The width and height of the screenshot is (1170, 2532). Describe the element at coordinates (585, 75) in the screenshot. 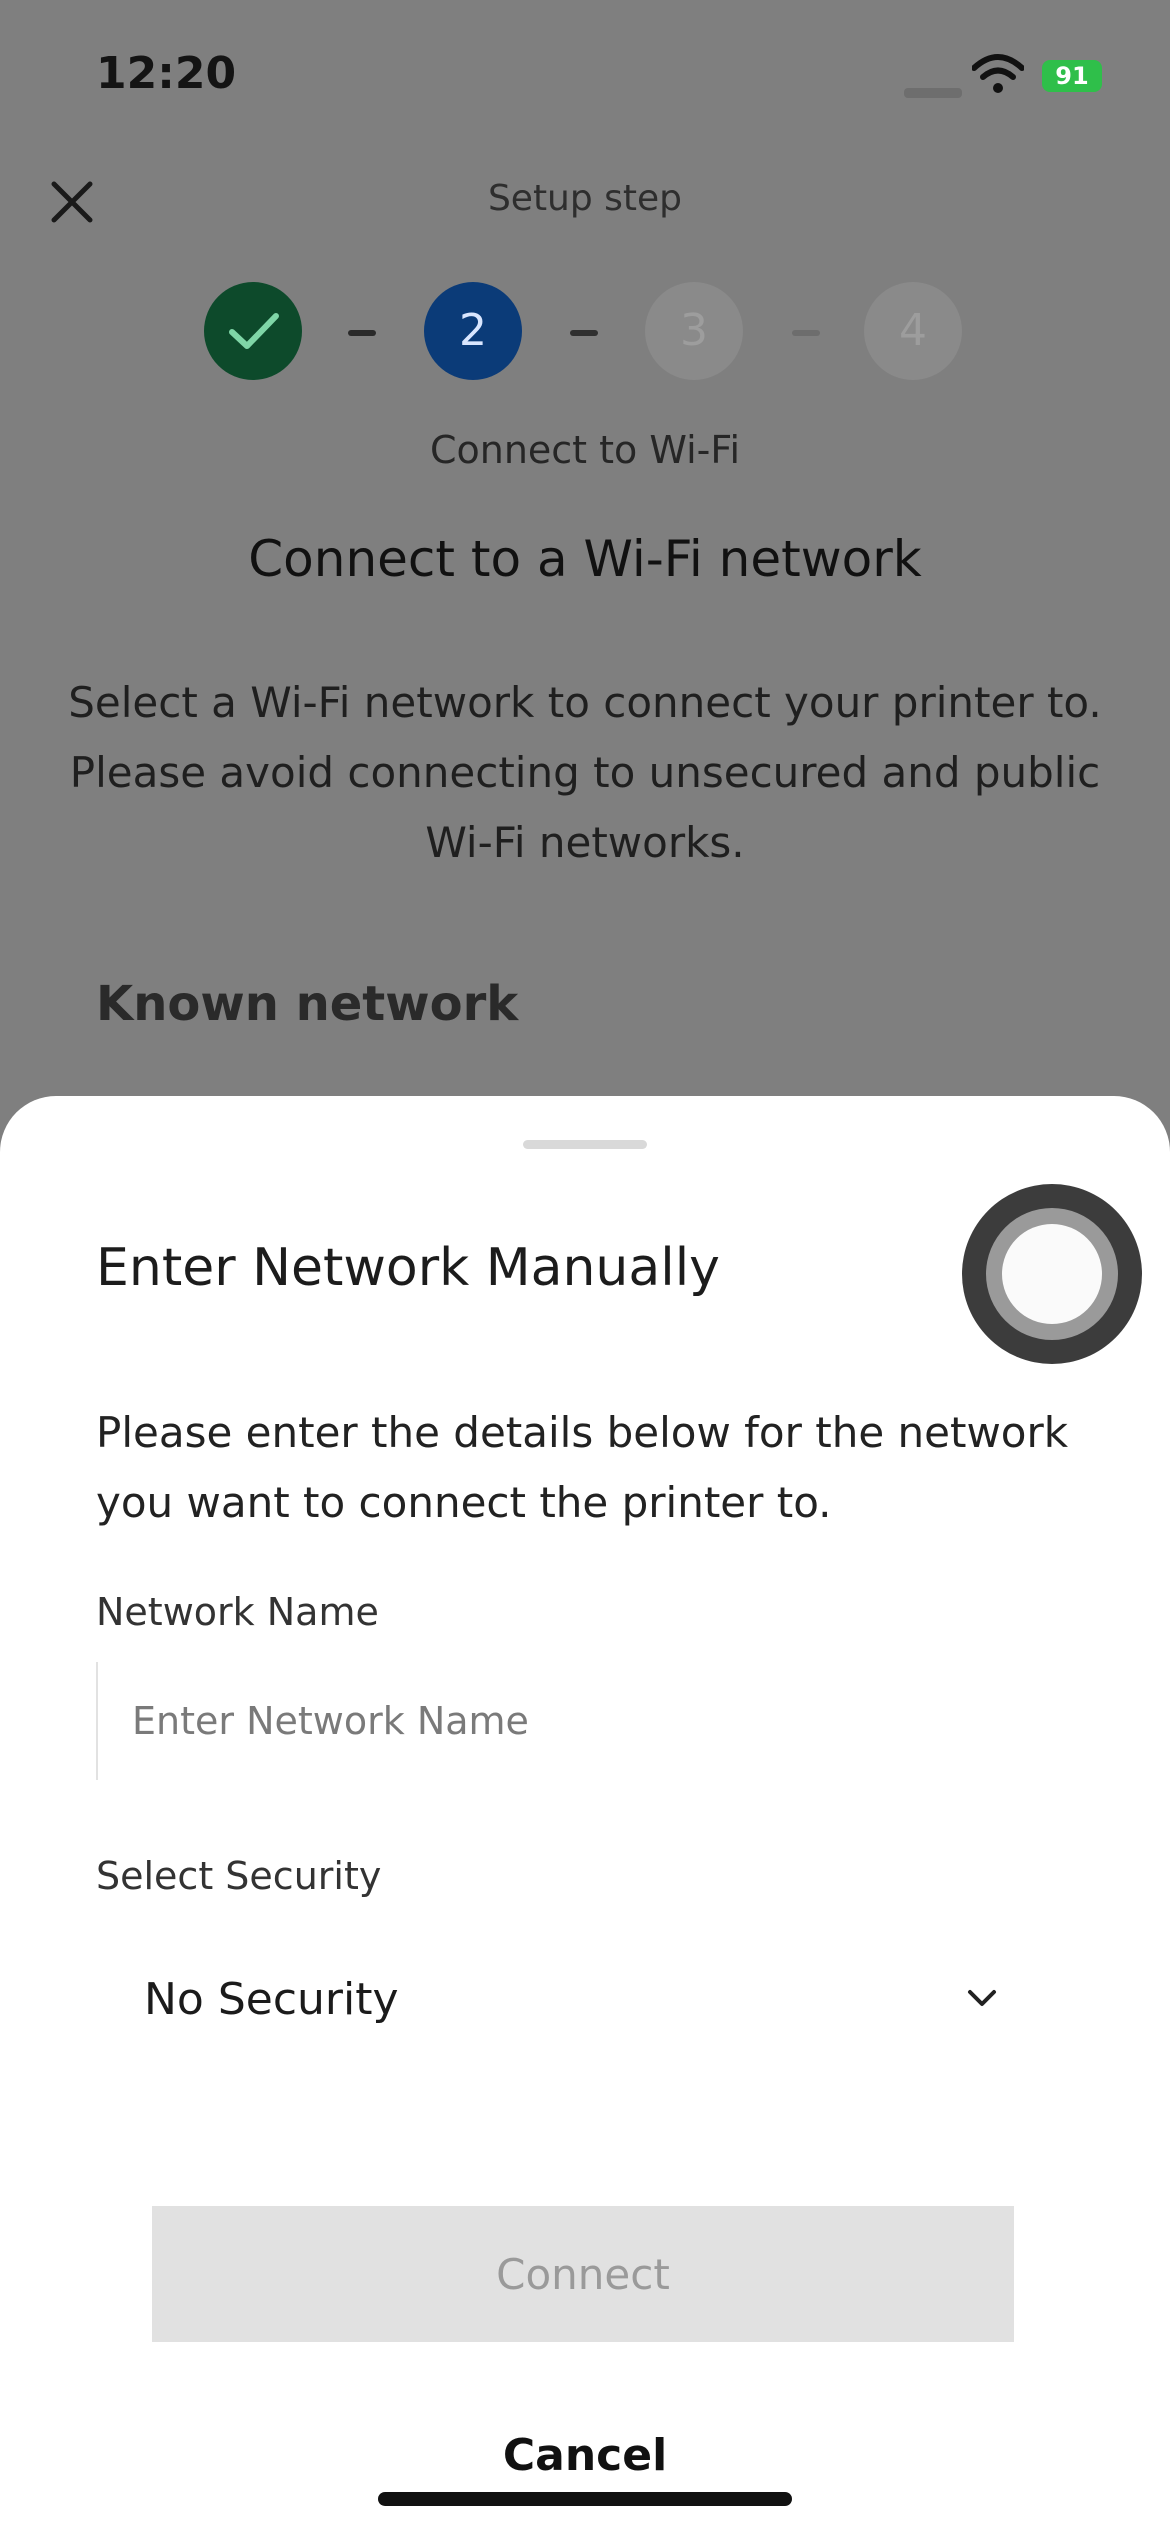

I see `status-bar: 12:20 91` at that location.